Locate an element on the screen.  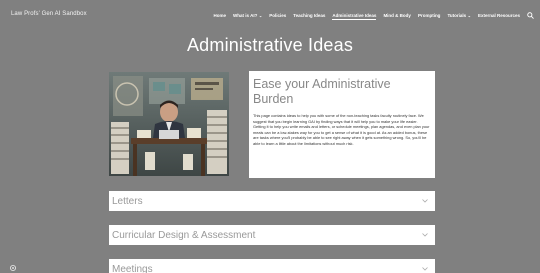
site-title: Law Profs' Gen AI Sandbox is located at coordinates (49, 14).